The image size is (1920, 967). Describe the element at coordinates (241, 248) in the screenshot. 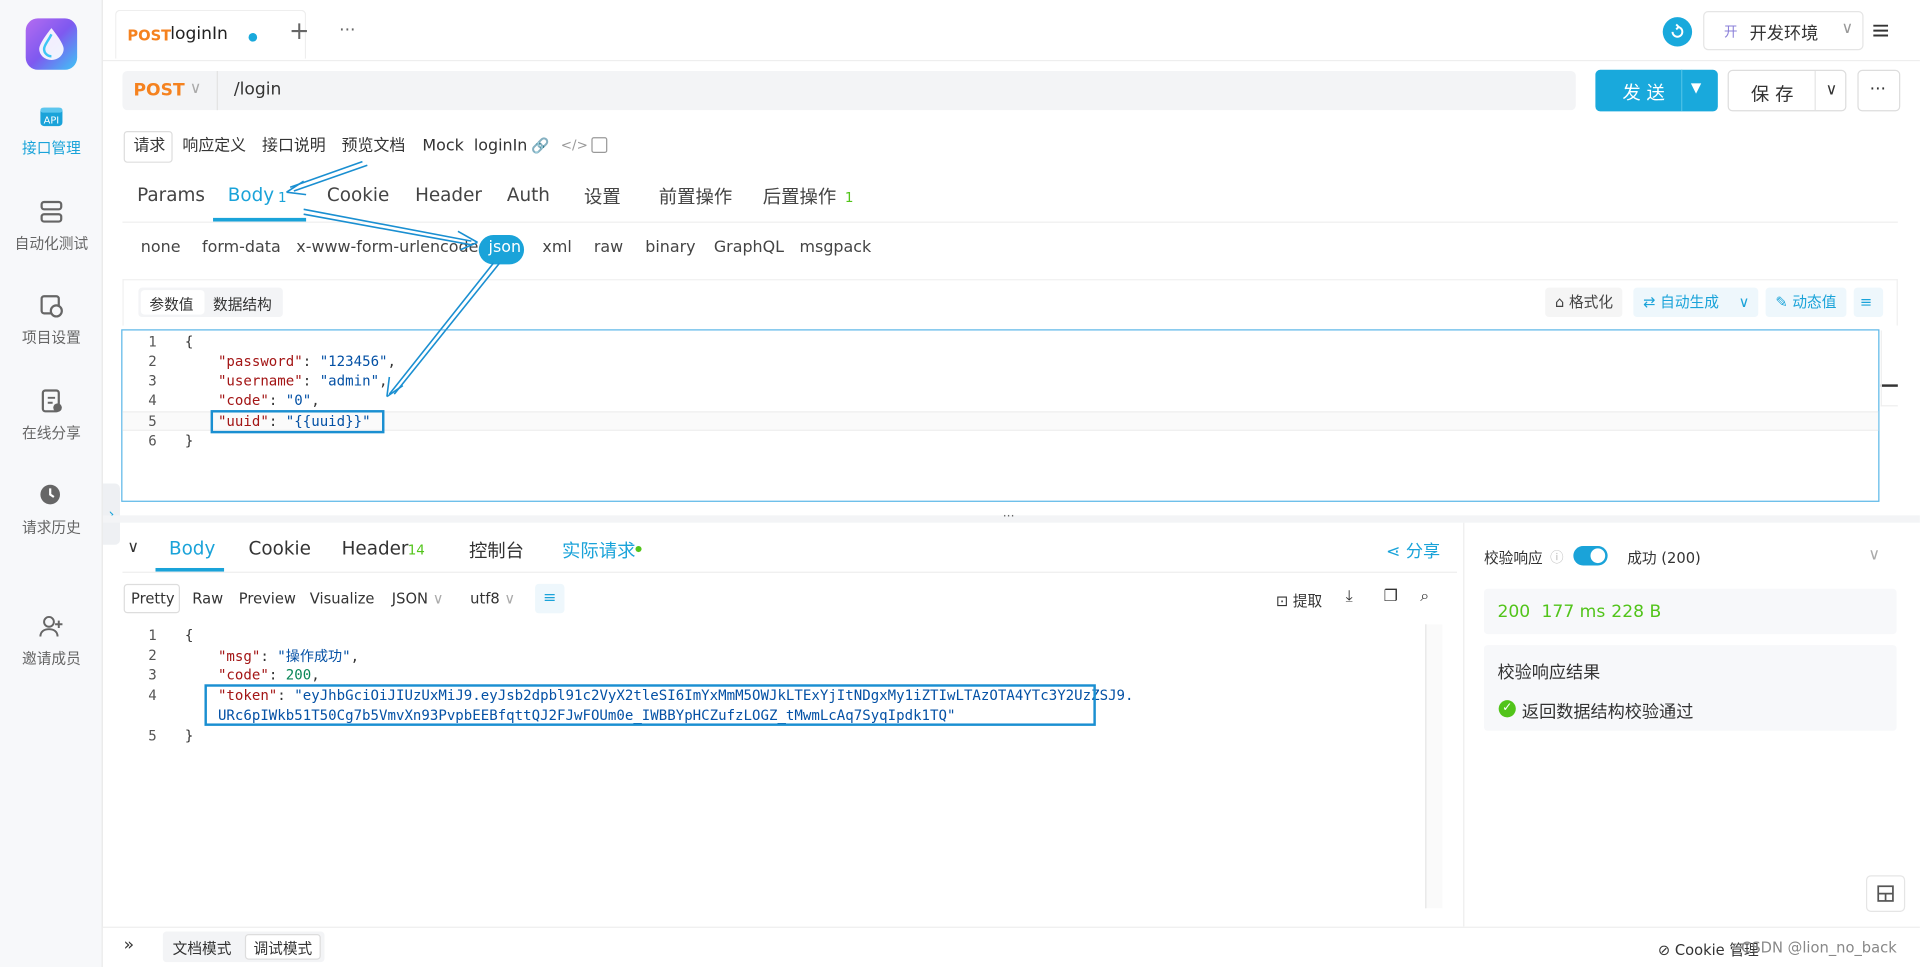

I see `bodytype-form-data: form-data` at that location.